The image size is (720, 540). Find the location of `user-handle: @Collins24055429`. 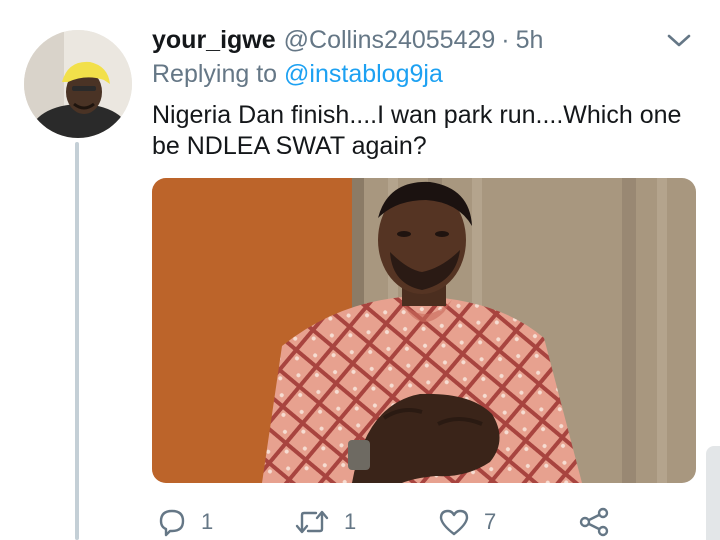

user-handle: @Collins24055429 is located at coordinates (390, 40).